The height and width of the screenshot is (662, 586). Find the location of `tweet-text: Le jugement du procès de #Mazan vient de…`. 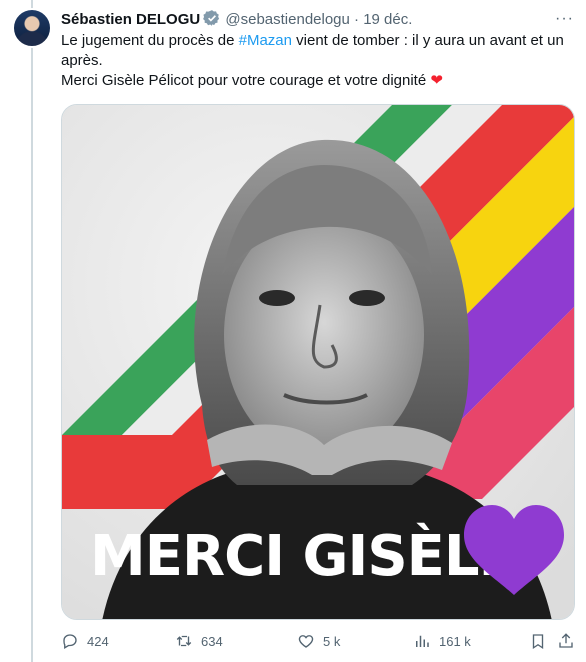

tweet-text: Le jugement du procès de #Mazan vient de… is located at coordinates (316, 61).